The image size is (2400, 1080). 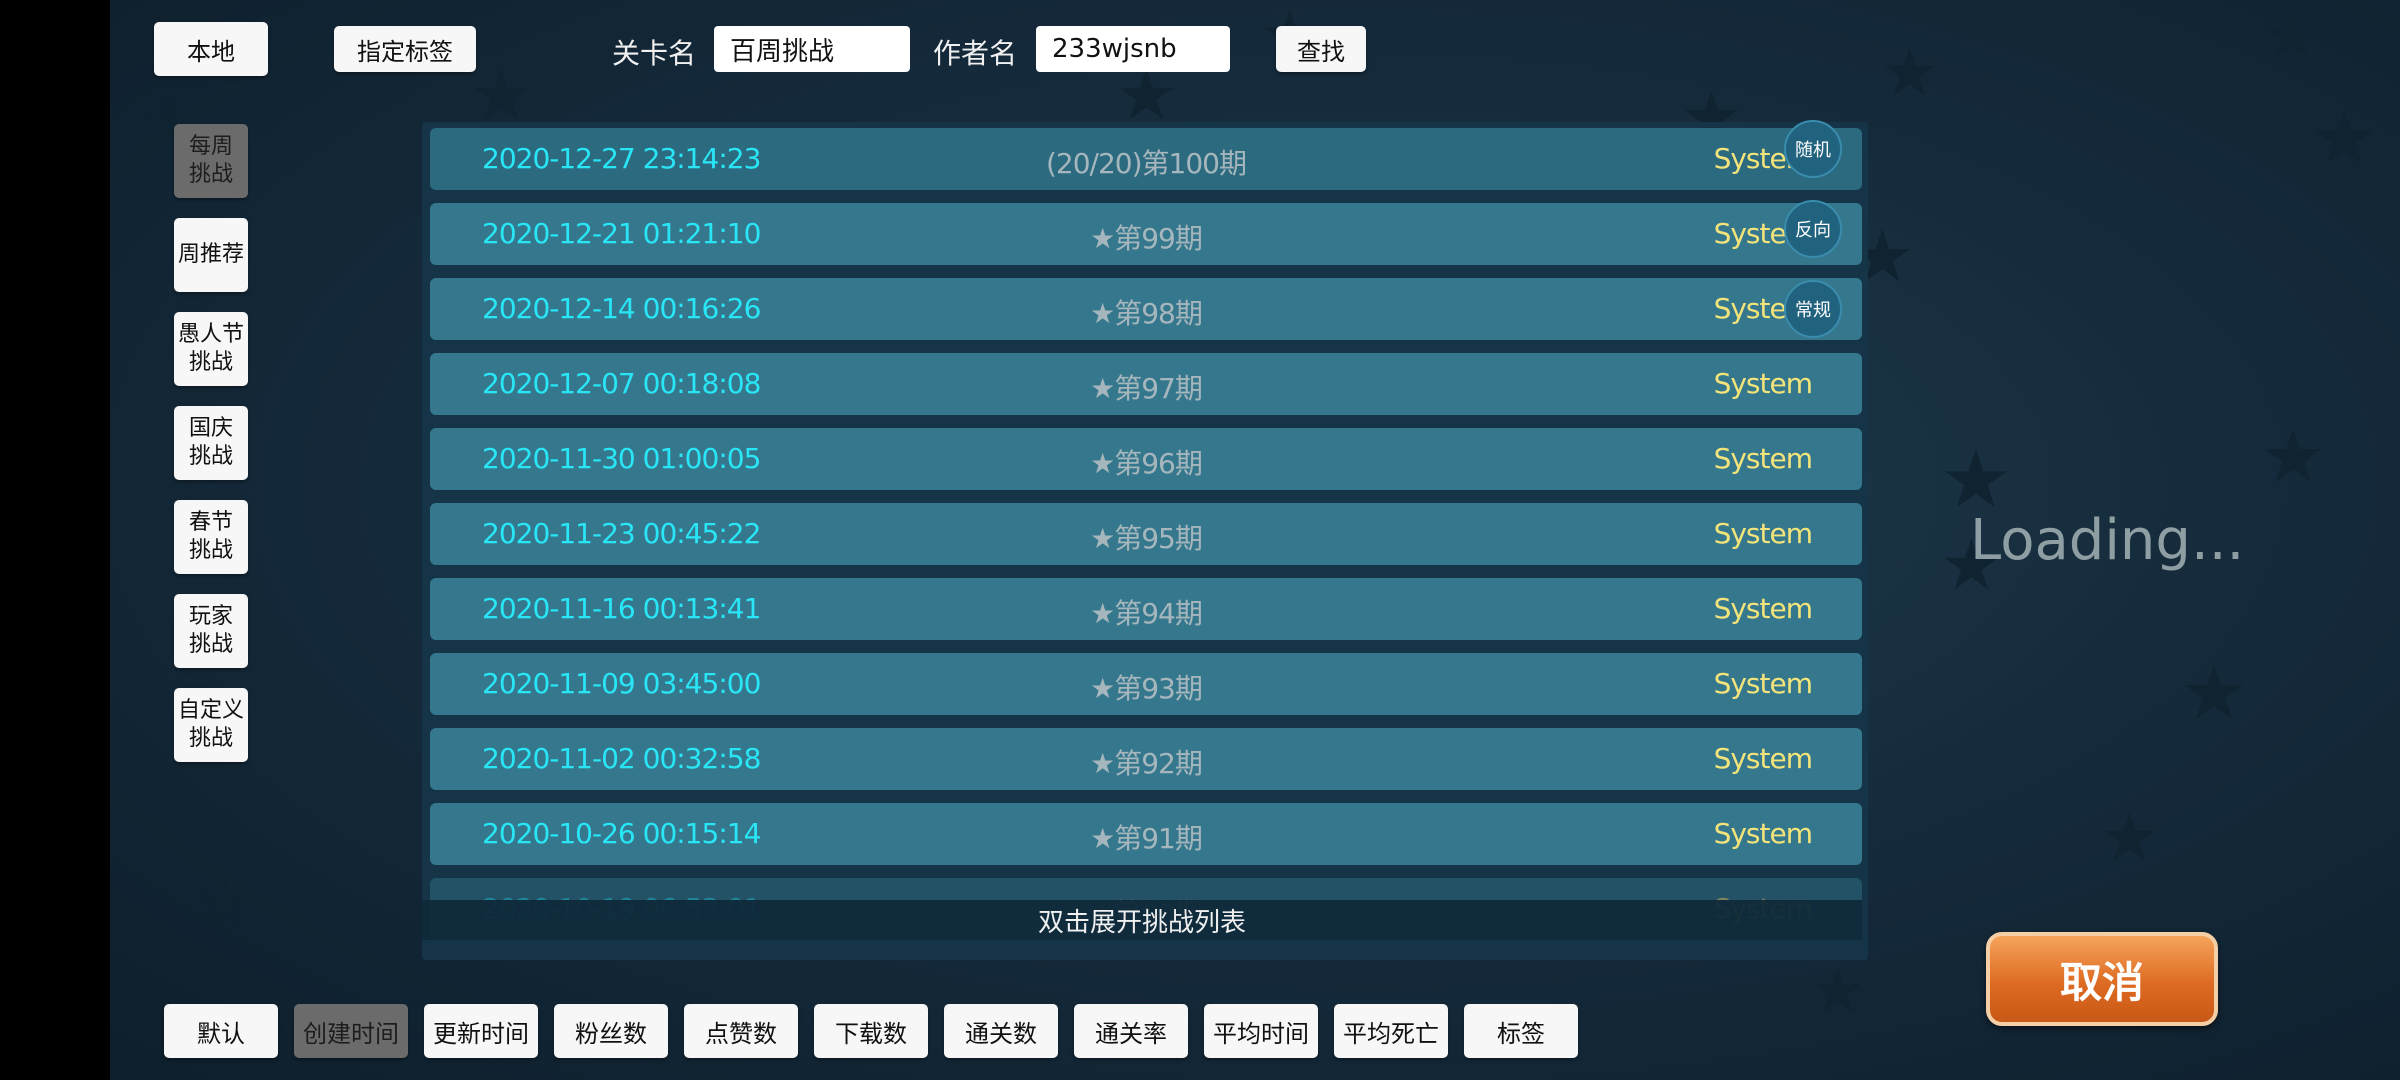 What do you see at coordinates (211, 255) in the screenshot?
I see `category-button: 周推荐` at bounding box center [211, 255].